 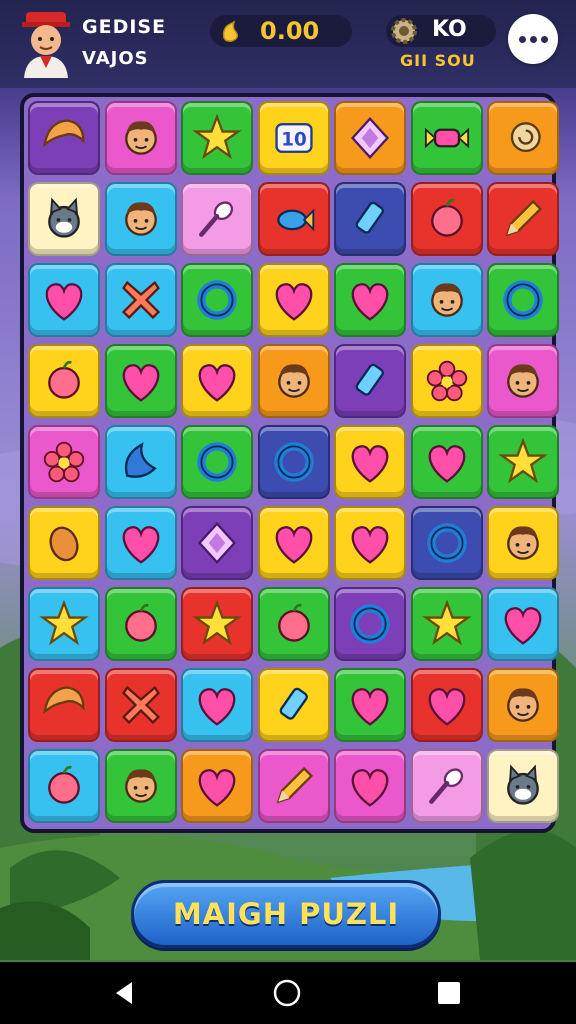 I want to click on ring-icon, so click(x=446, y=543).